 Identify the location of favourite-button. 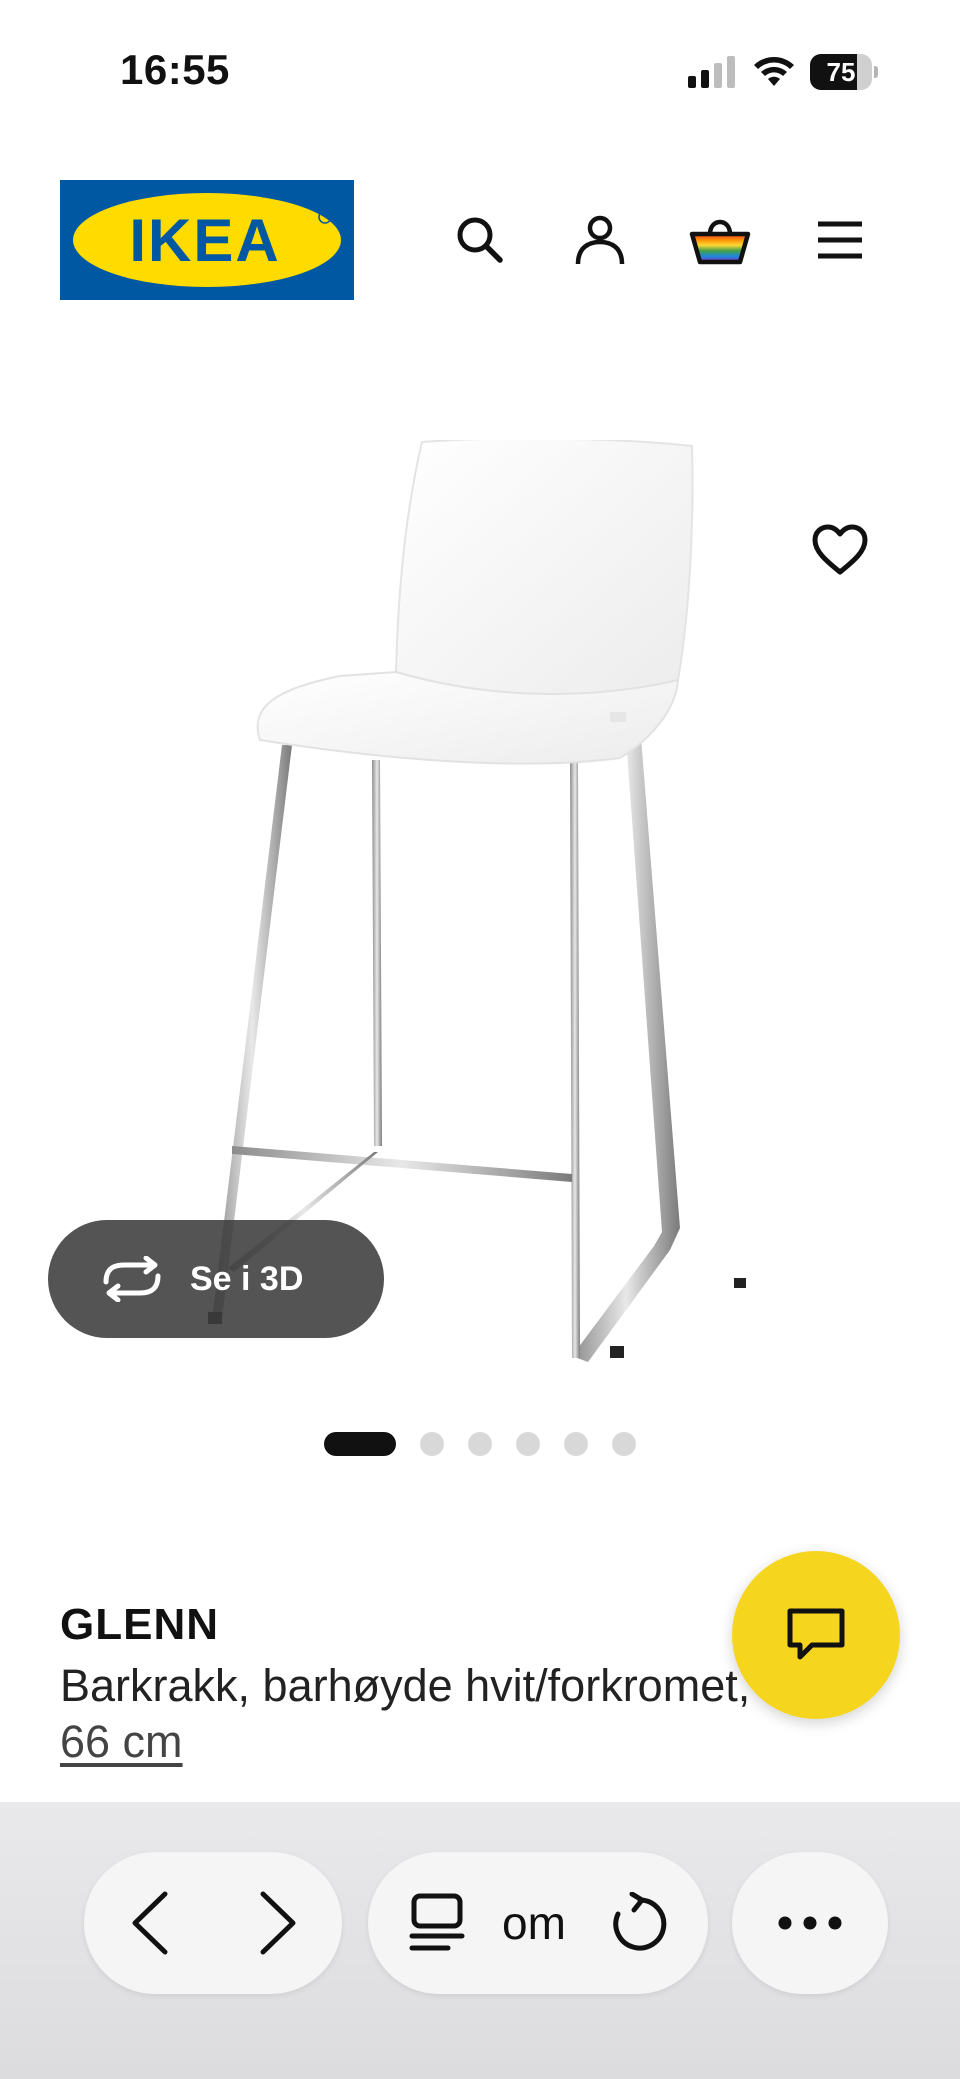
(840, 550).